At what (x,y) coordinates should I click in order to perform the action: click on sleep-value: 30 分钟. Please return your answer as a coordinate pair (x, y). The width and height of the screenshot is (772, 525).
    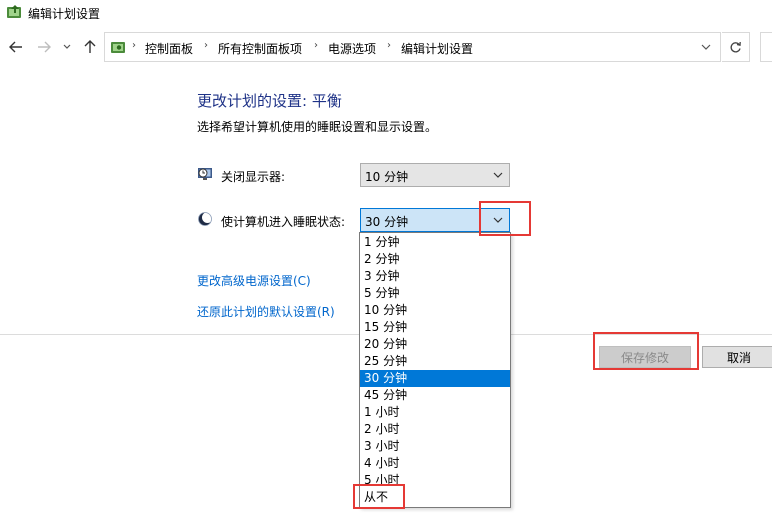
    Looking at the image, I should click on (387, 222).